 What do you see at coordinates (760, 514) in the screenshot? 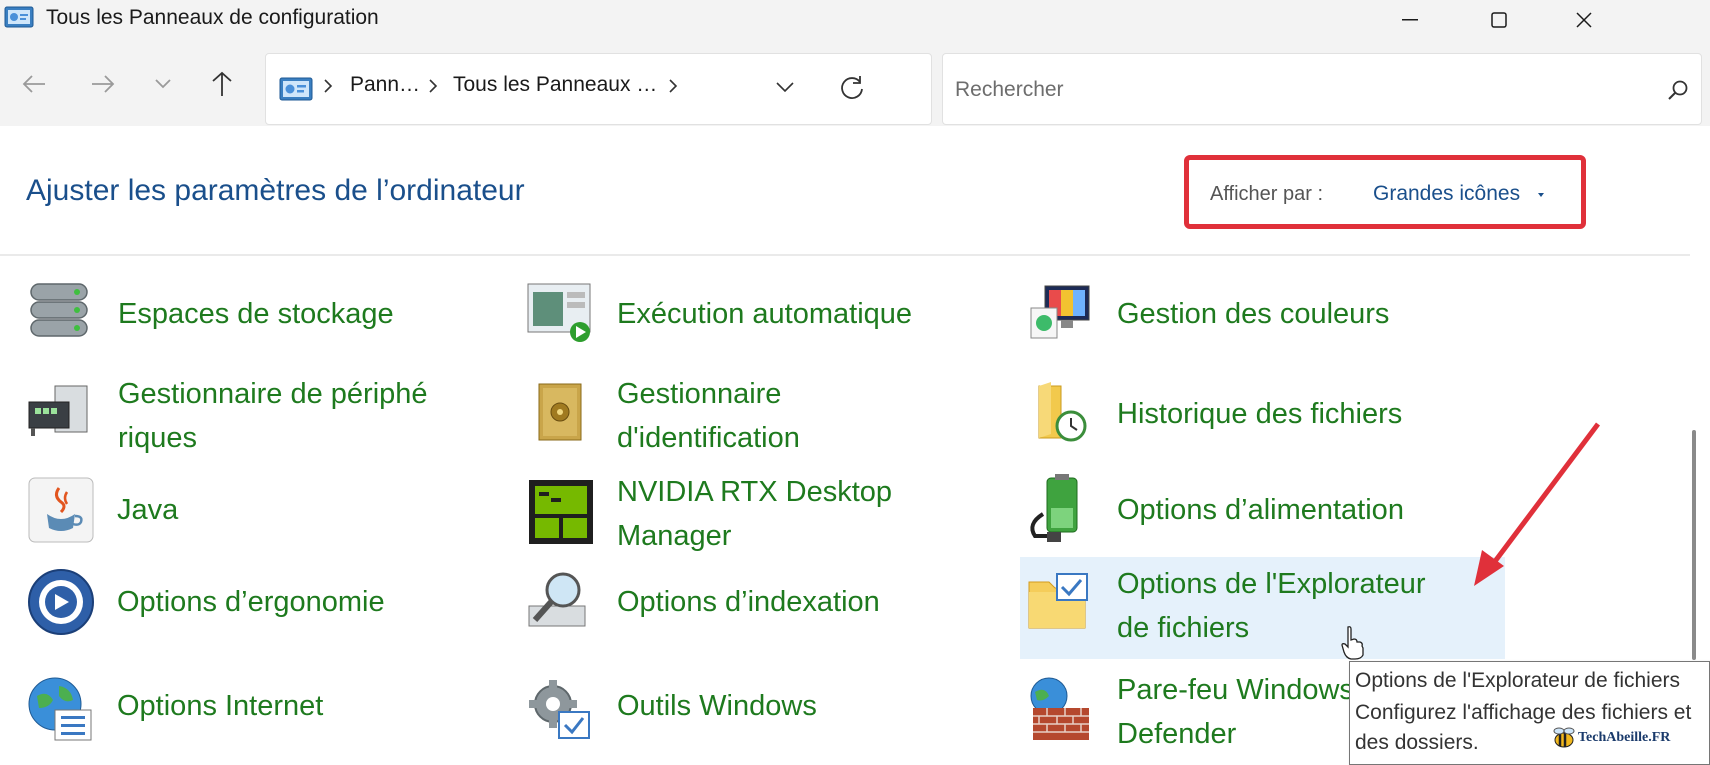
I see `item-nvidia-rtx: NVIDIA RTX Desktop Manager` at bounding box center [760, 514].